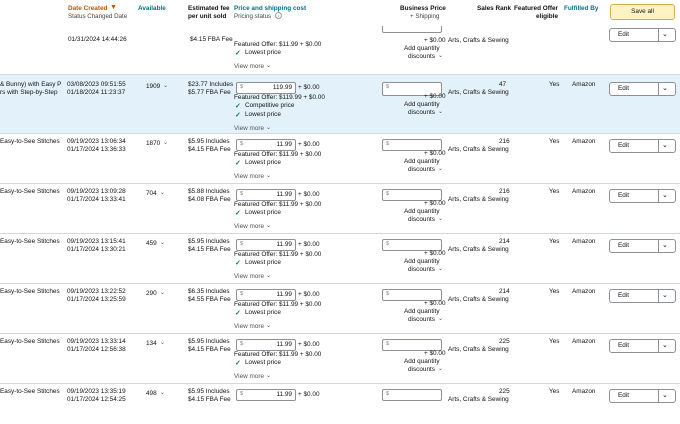 The width and height of the screenshot is (680, 424). What do you see at coordinates (581, 8) in the screenshot?
I see `fulfilled-by-header: Fulfilled By` at bounding box center [581, 8].